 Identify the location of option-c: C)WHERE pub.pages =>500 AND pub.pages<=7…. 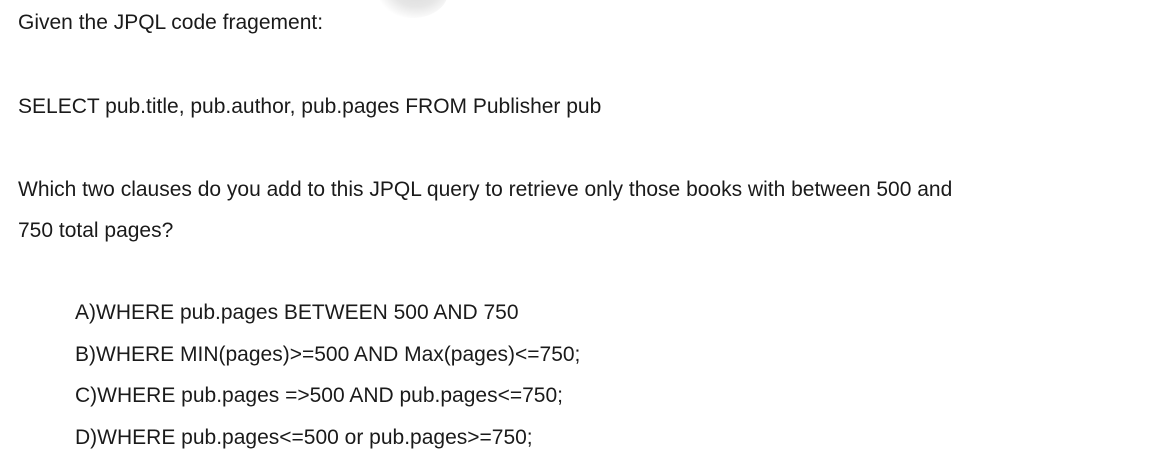
(319, 395).